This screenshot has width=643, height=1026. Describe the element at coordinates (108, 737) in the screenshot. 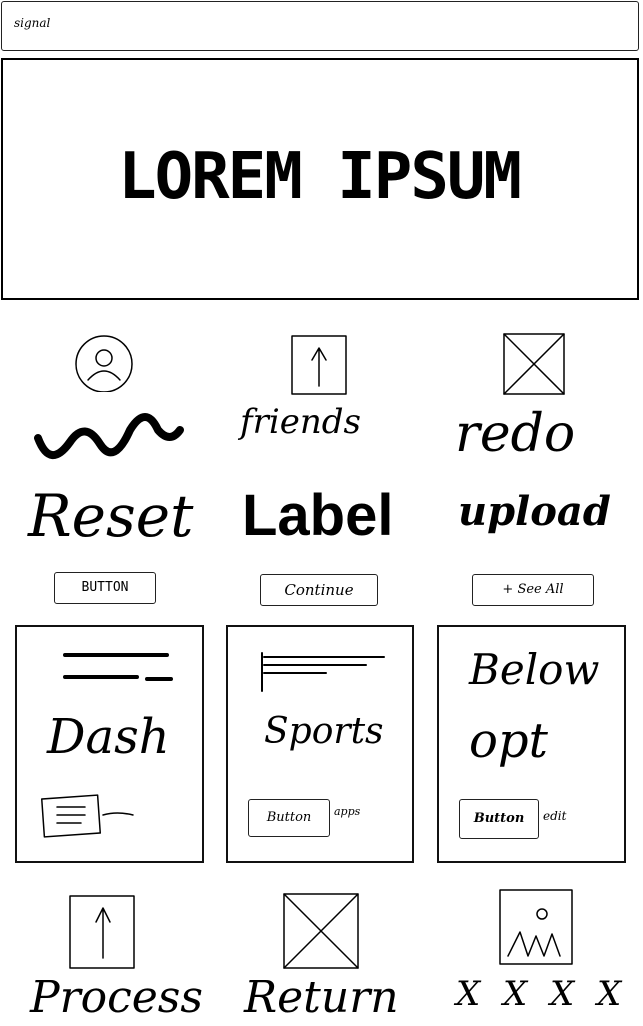

I see `card-title: Dash` at that location.